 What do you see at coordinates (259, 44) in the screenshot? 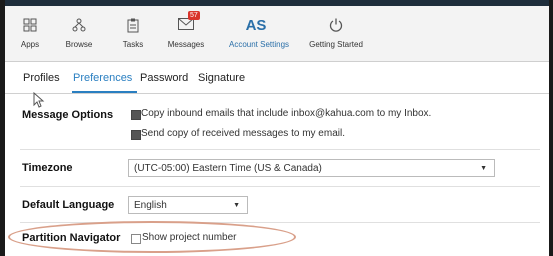
I see `toolbar-account-settings-label: Account Settings` at bounding box center [259, 44].